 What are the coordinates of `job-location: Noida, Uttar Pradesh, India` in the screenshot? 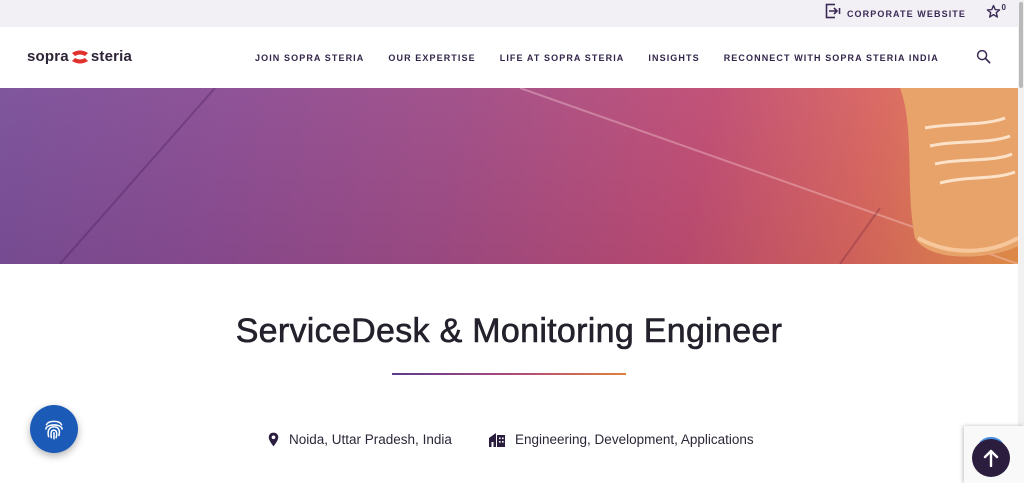 It's located at (360, 439).